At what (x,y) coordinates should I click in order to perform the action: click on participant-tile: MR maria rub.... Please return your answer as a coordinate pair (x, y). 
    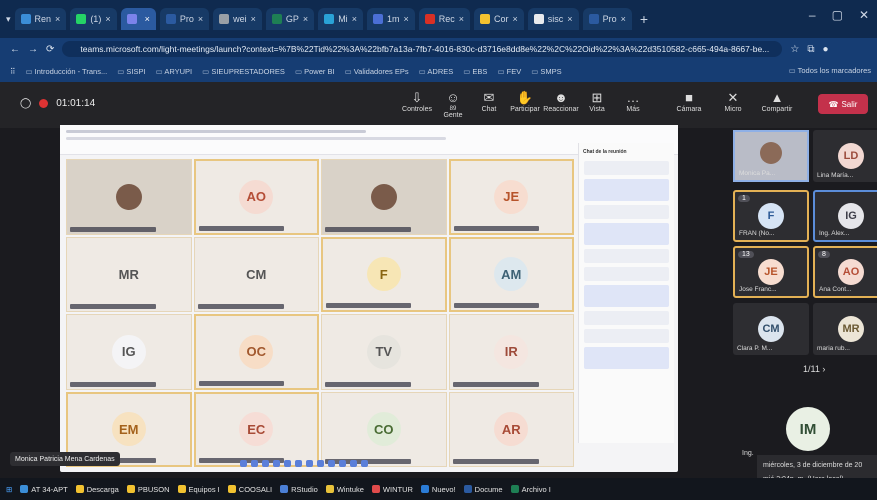
    Looking at the image, I should click on (845, 329).